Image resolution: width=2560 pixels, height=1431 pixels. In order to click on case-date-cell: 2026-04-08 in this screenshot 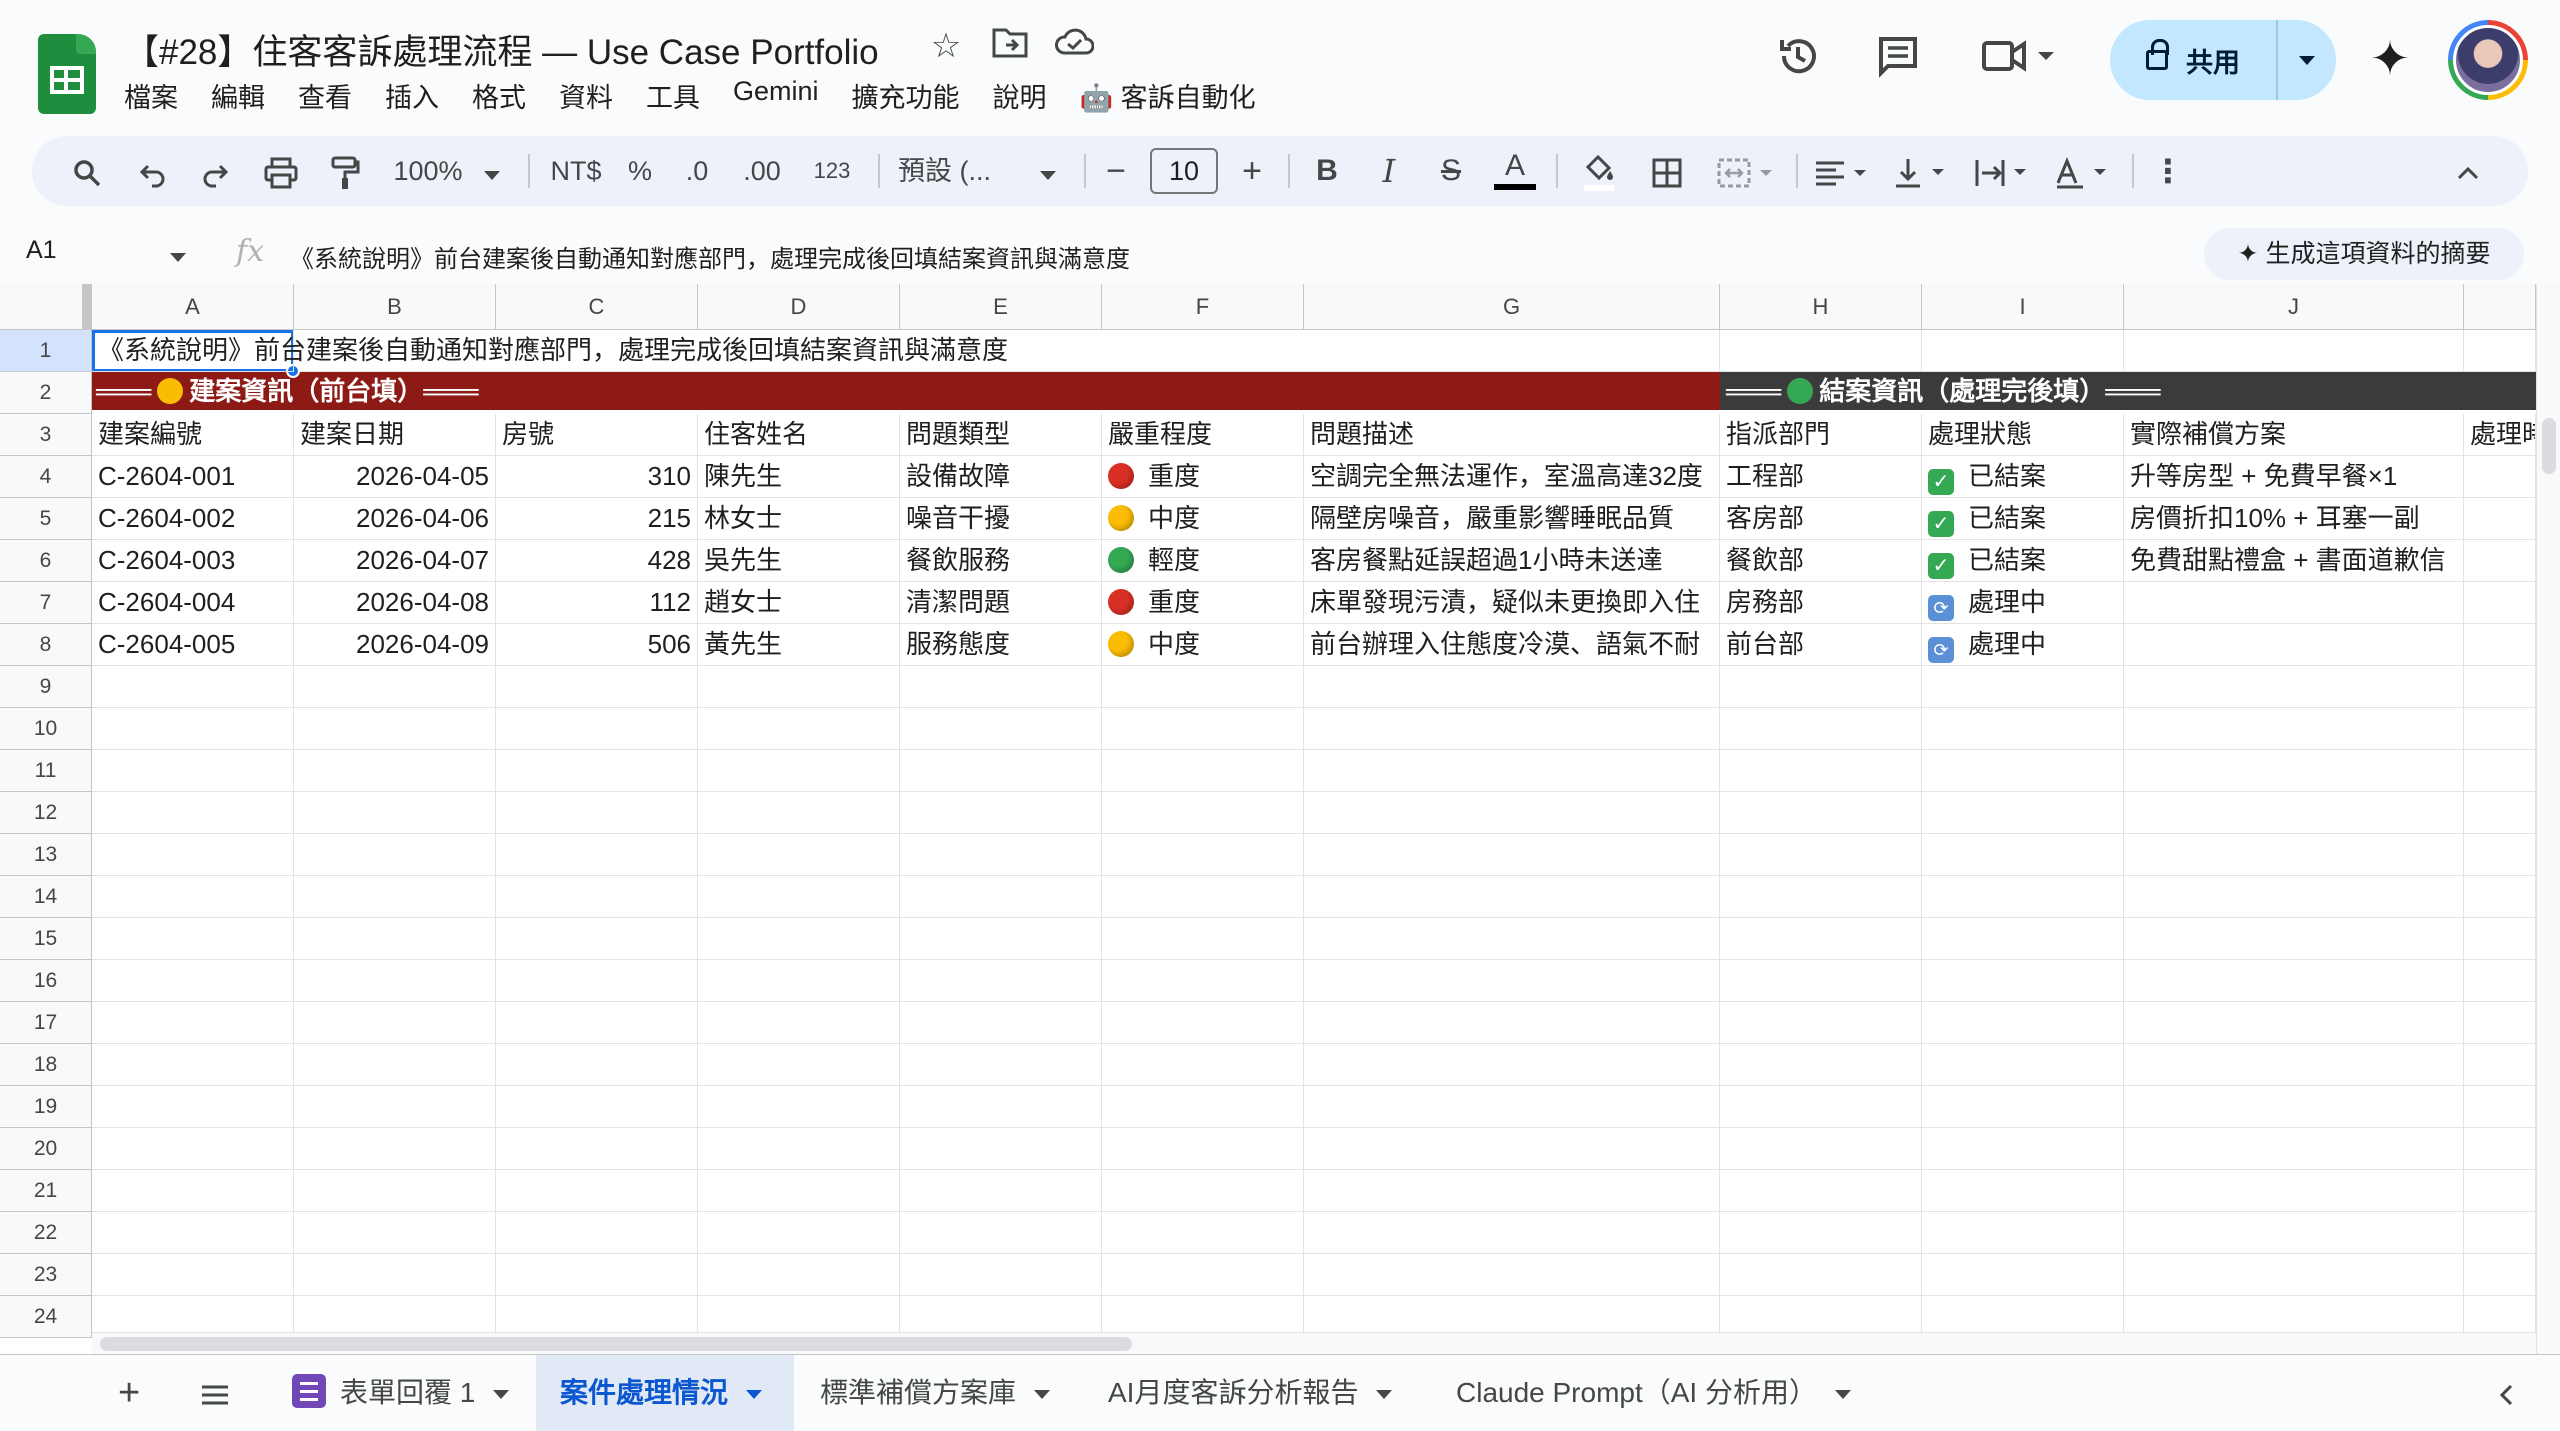, I will do `click(395, 603)`.